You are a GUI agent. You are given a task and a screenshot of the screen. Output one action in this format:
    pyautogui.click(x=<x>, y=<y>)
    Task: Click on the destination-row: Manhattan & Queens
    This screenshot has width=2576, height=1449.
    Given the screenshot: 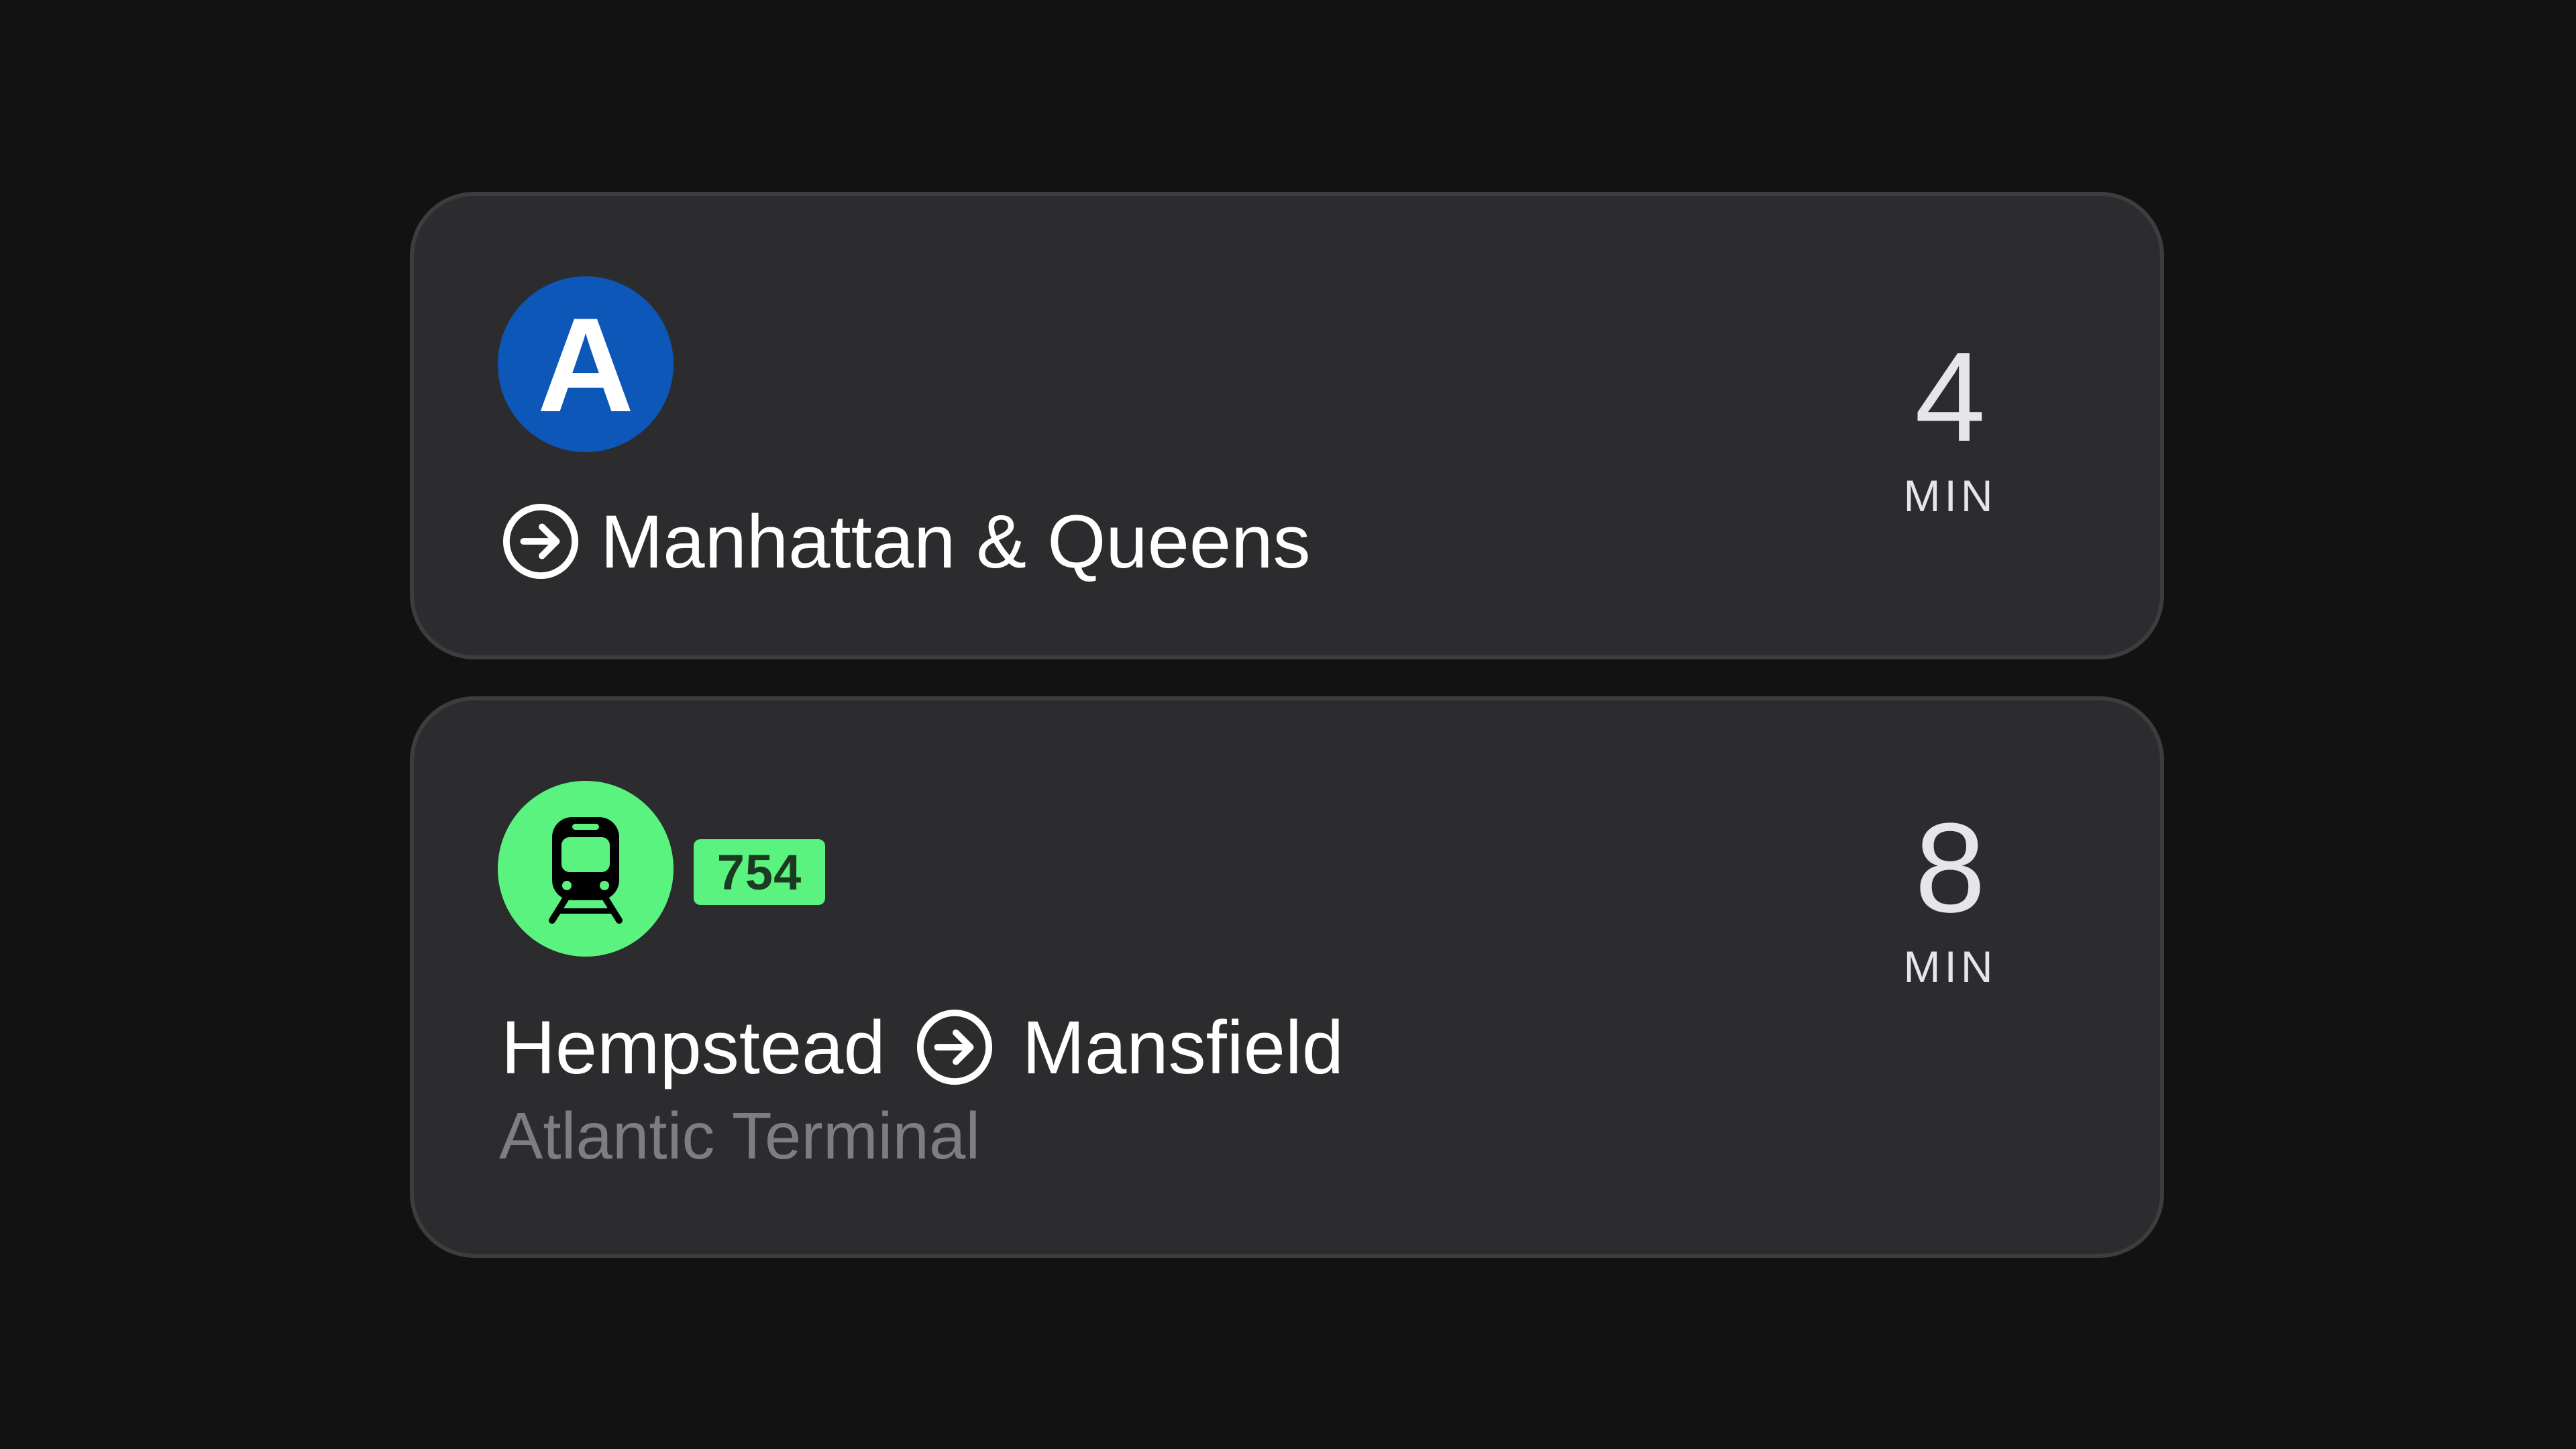 What is the action you would take?
    pyautogui.click(x=905, y=541)
    